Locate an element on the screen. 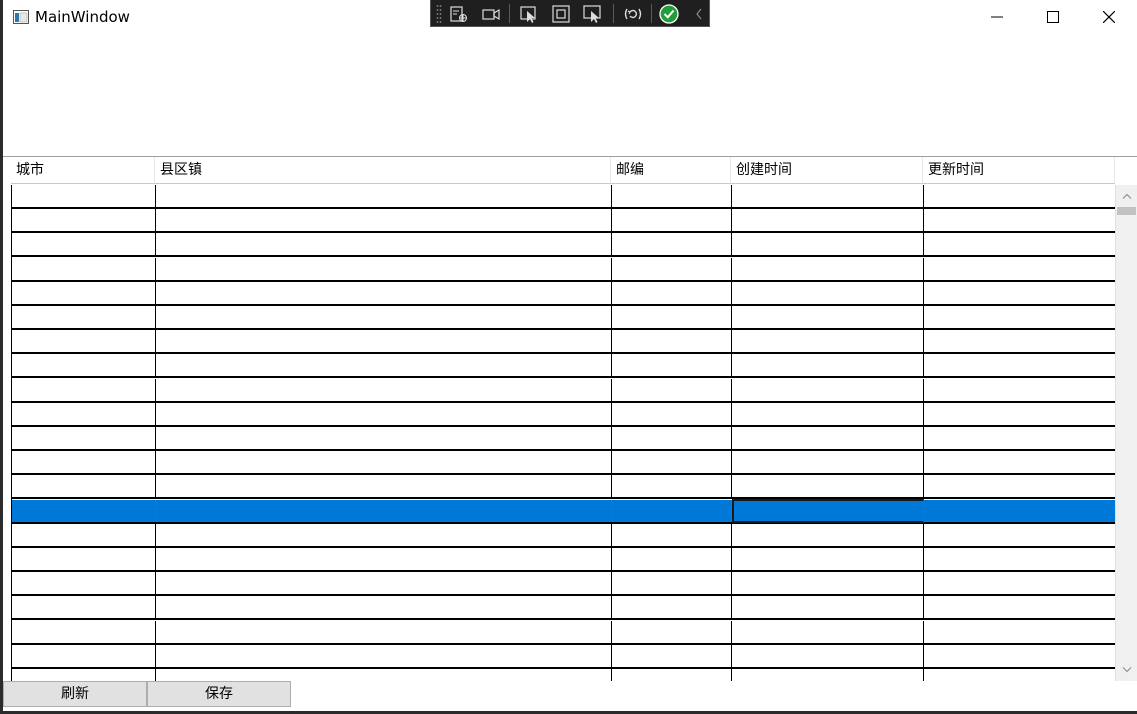 This screenshot has width=1137, height=714. close-button is located at coordinates (1109, 17).